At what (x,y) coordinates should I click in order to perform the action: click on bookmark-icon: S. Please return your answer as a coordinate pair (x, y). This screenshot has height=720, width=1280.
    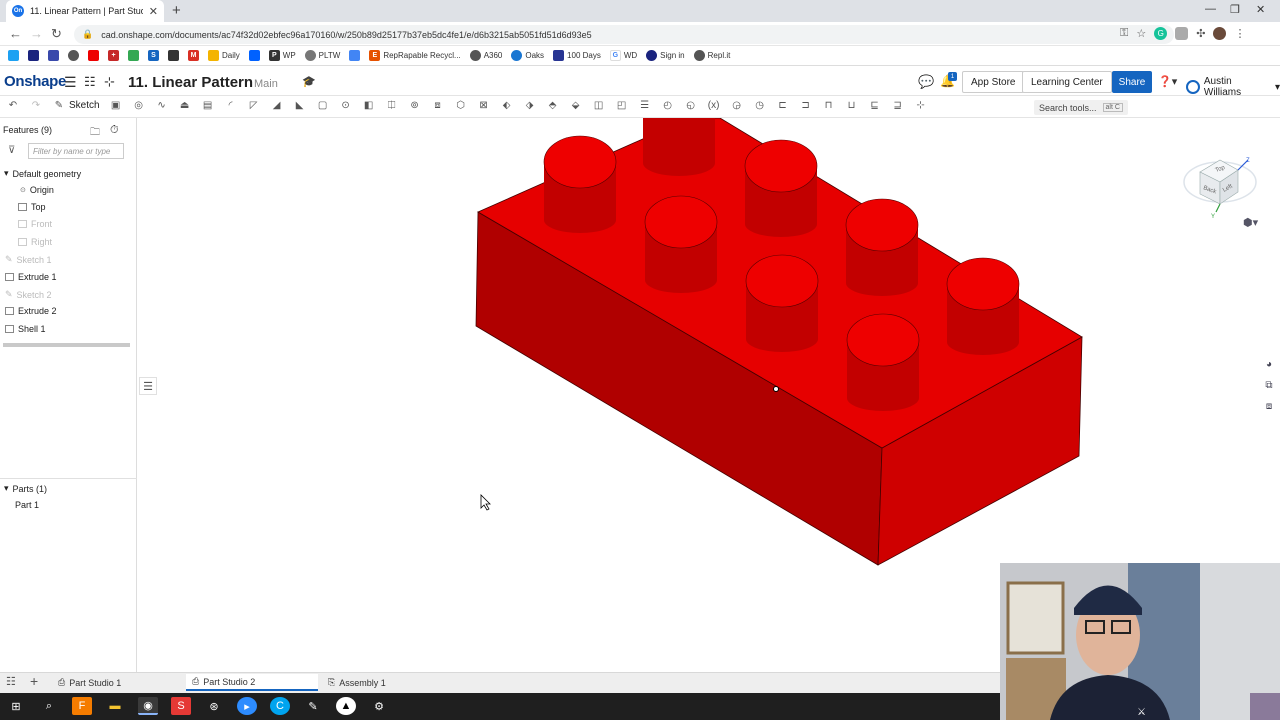
    Looking at the image, I should click on (153, 55).